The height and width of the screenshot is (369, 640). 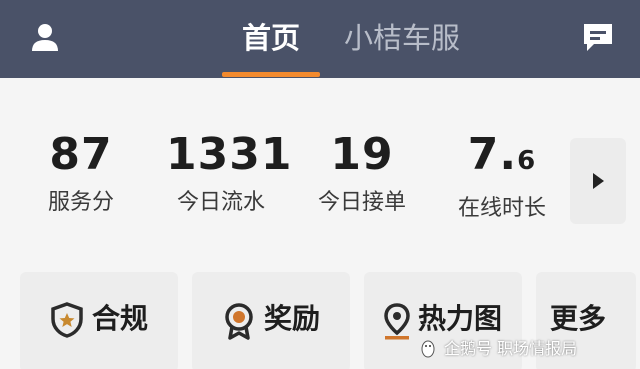 I want to click on location-pin-icon, so click(x=397, y=323).